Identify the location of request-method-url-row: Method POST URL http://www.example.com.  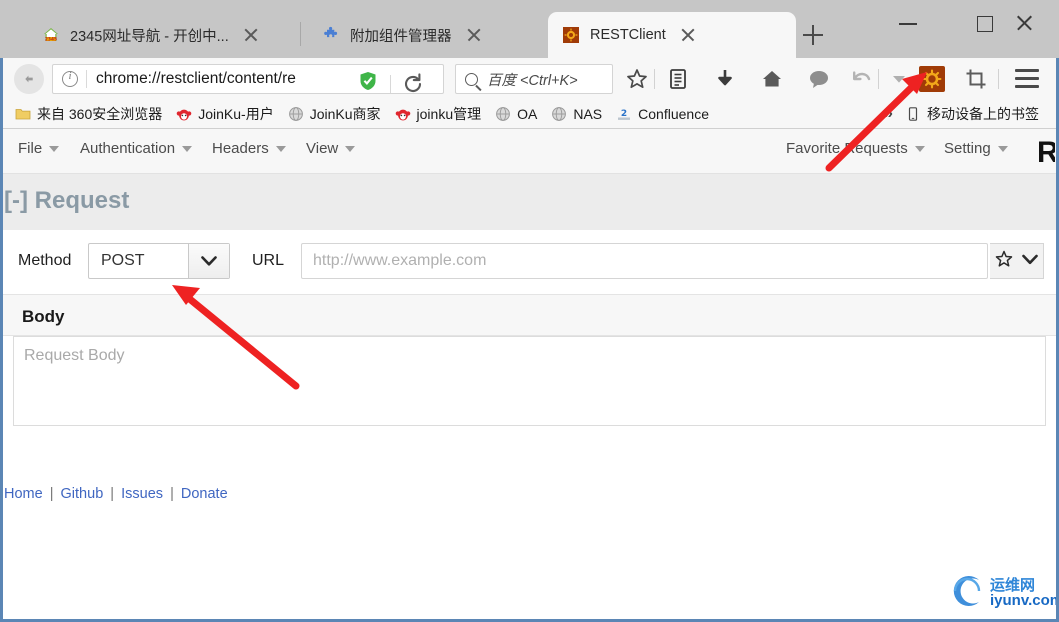
(529, 262).